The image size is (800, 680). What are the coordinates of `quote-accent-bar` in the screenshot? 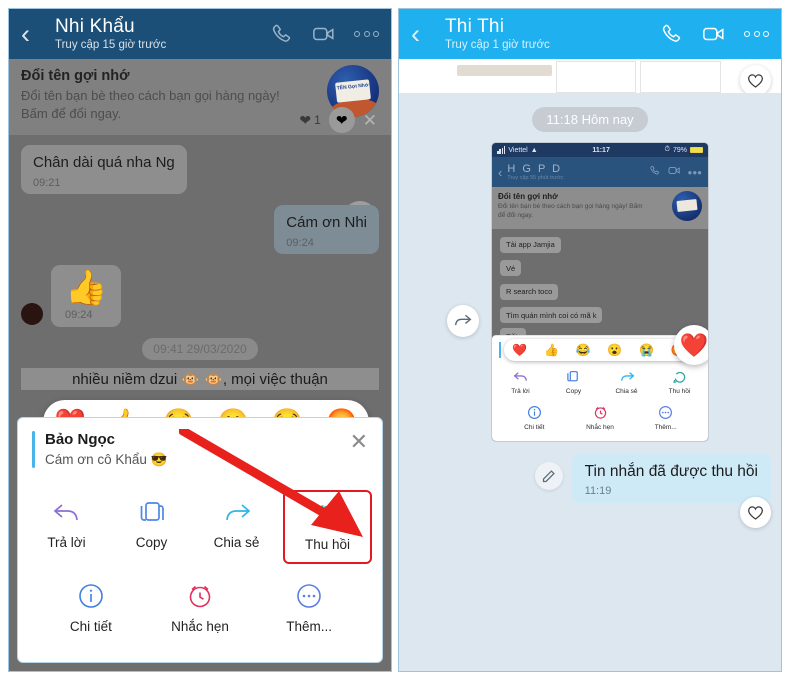 It's located at (33, 449).